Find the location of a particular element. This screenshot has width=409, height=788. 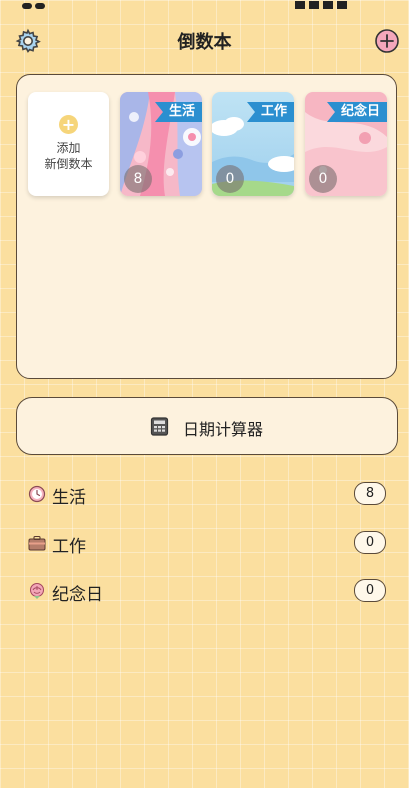

category-row-work: 工作 0 is located at coordinates (207, 544).